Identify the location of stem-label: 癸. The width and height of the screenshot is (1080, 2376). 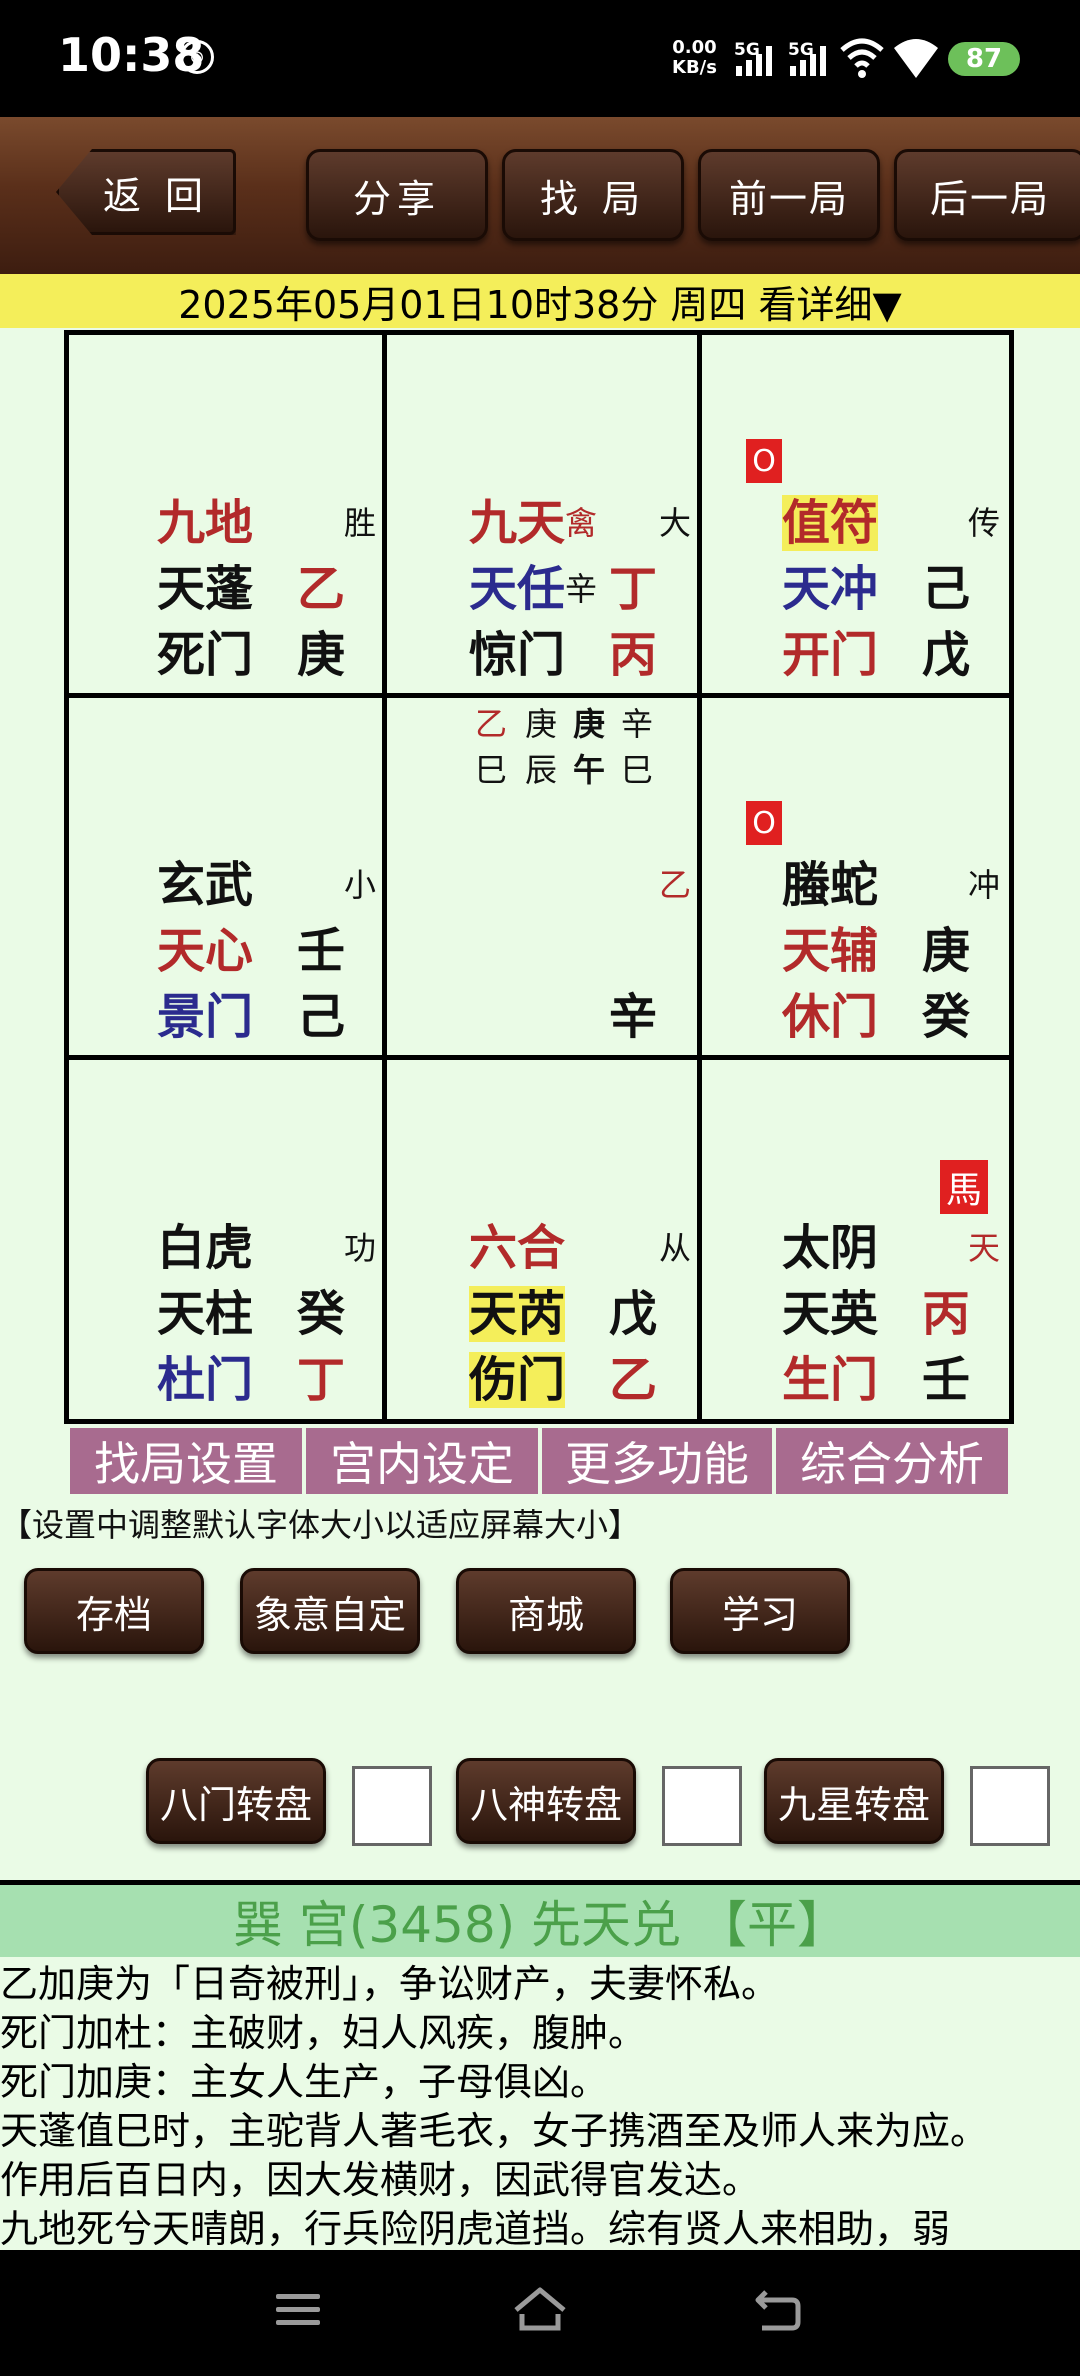
(321, 1314).